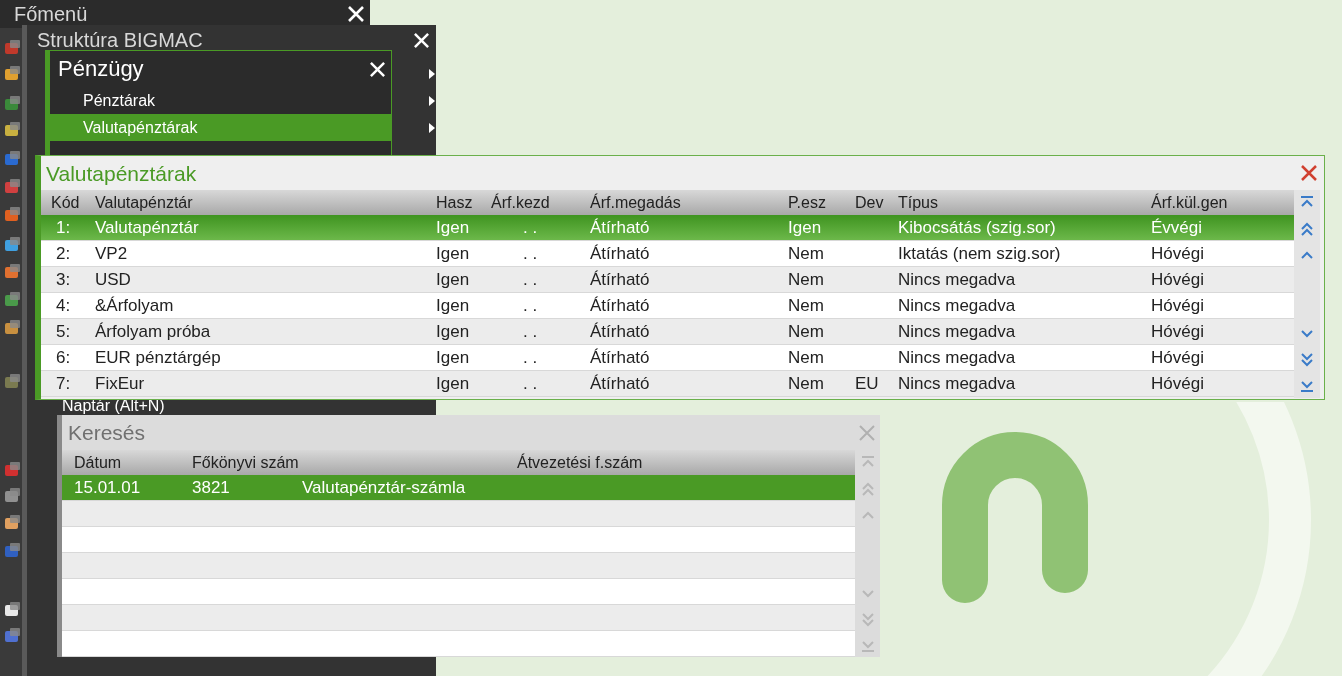 The image size is (1342, 676). What do you see at coordinates (101, 69) in the screenshot?
I see `window-title: Pénzügy` at bounding box center [101, 69].